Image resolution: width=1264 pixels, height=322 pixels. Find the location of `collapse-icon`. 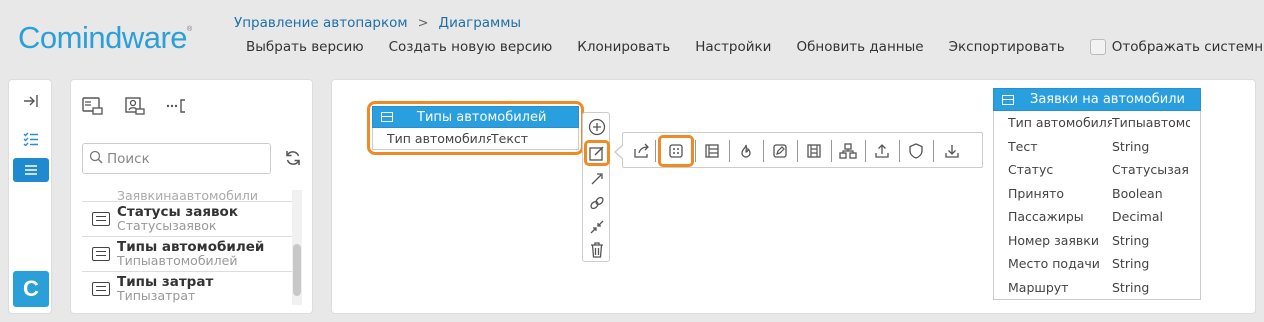

collapse-icon is located at coordinates (597, 227).